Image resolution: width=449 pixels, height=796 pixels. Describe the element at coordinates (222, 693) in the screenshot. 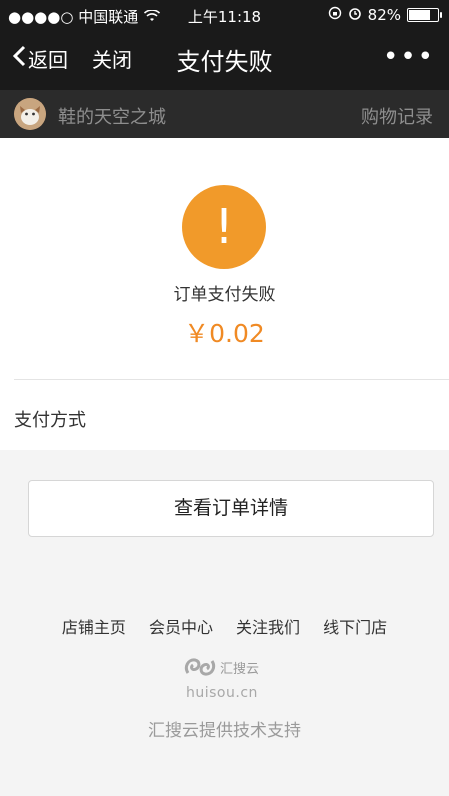

I see `logo-domain-text: huisou.cn` at that location.